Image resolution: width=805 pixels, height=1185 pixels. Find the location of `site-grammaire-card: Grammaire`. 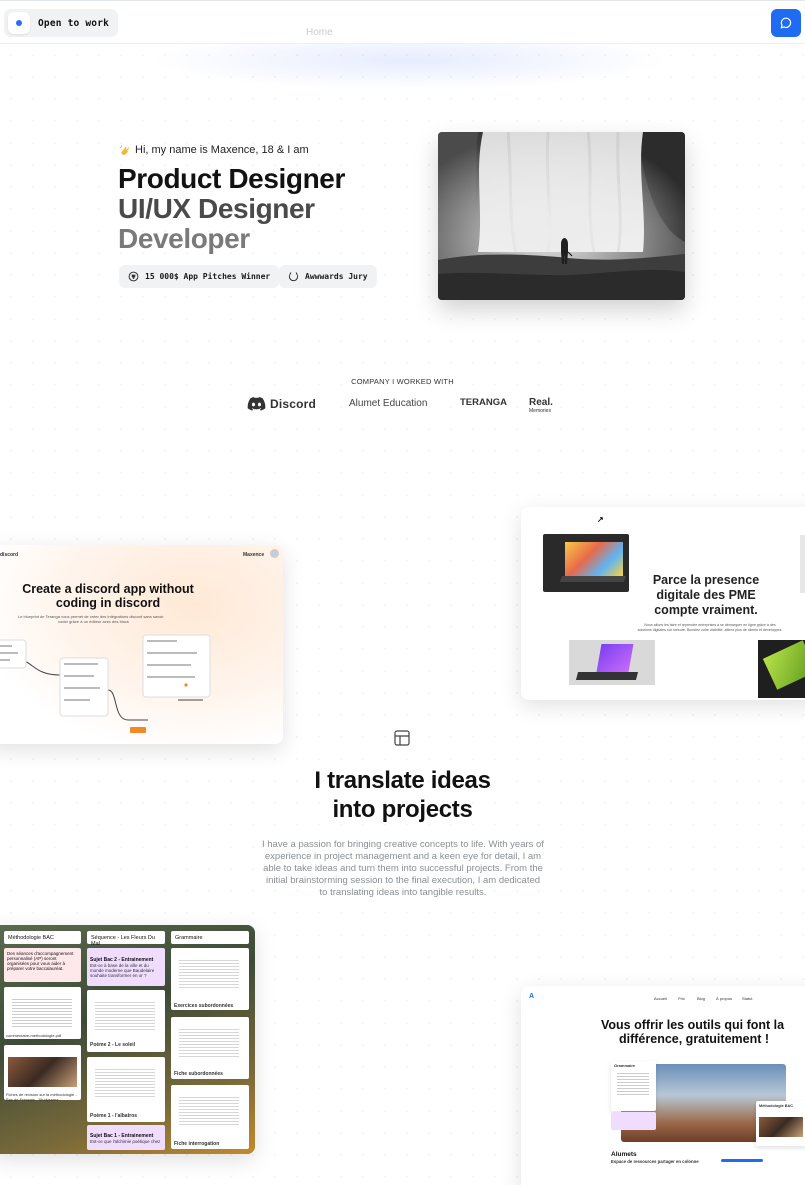

site-grammaire-card: Grammaire is located at coordinates (633, 1086).